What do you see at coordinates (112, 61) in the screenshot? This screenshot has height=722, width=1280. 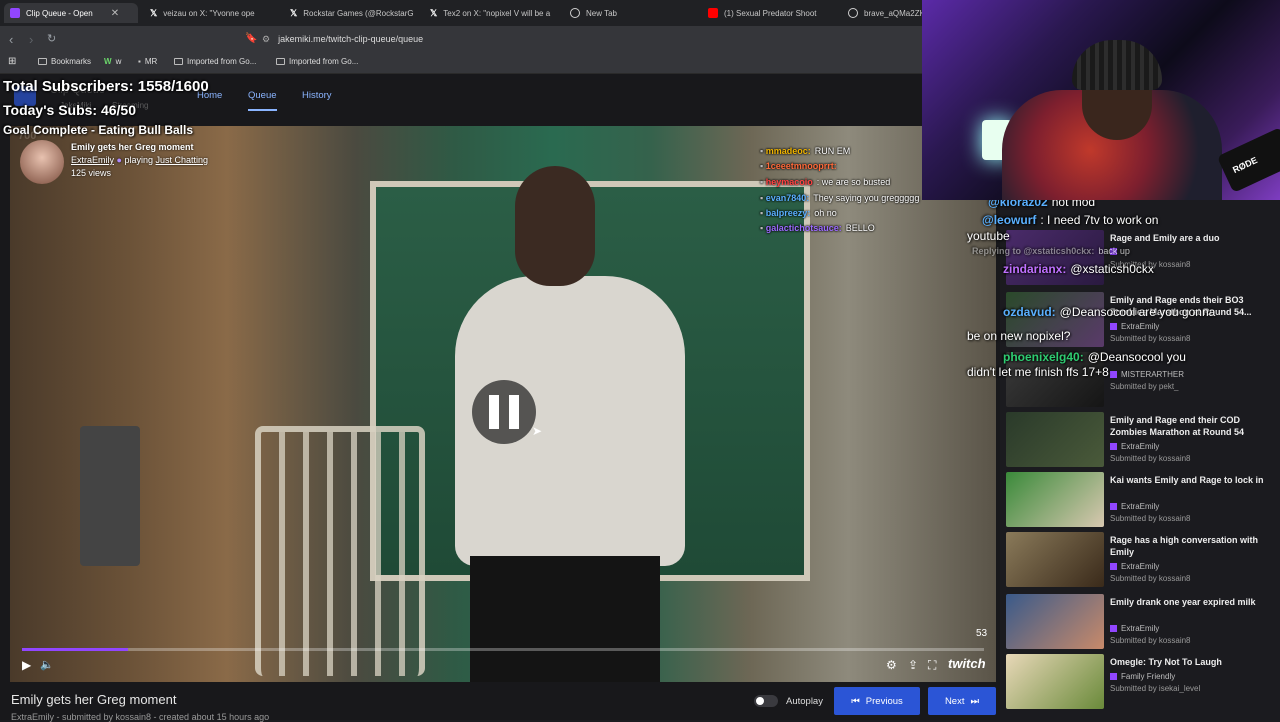 I see `bookmark-w: Ww` at bounding box center [112, 61].